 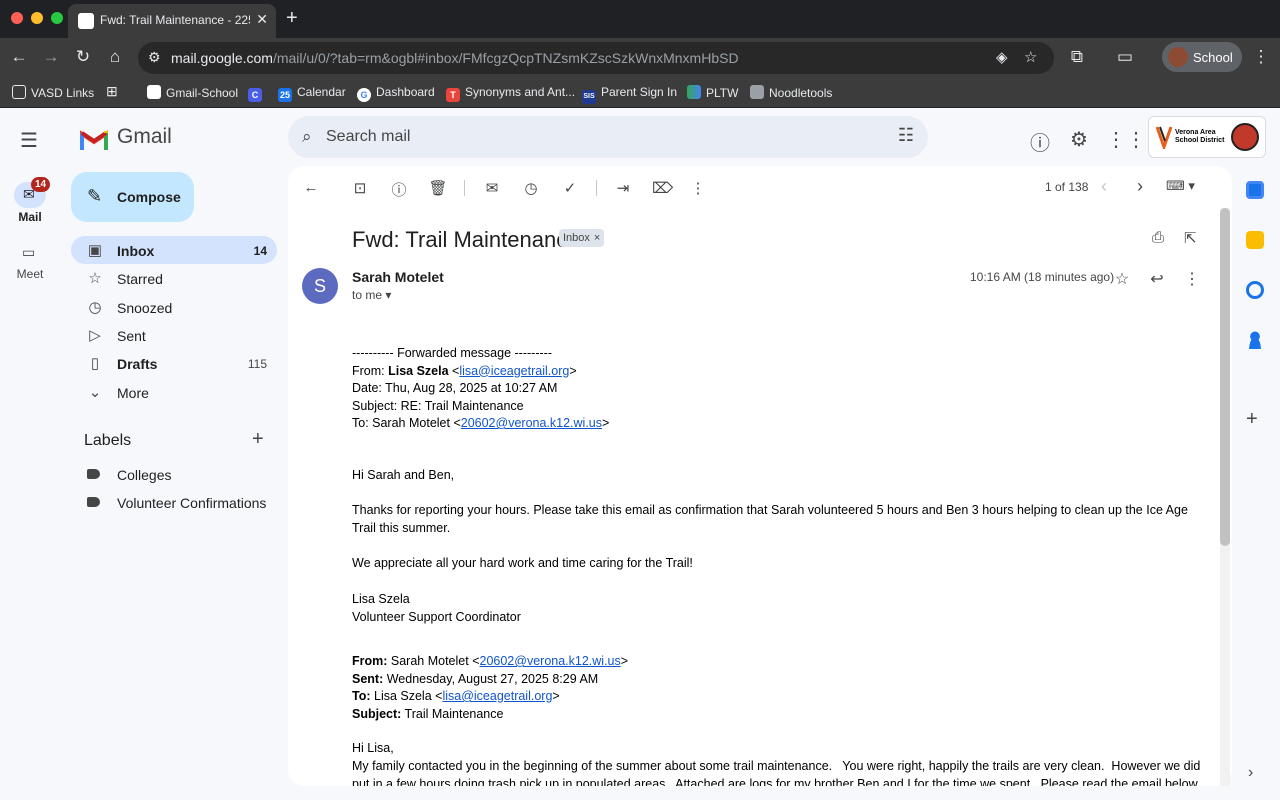 I want to click on browser-menu-icon: ⋮, so click(x=1261, y=57).